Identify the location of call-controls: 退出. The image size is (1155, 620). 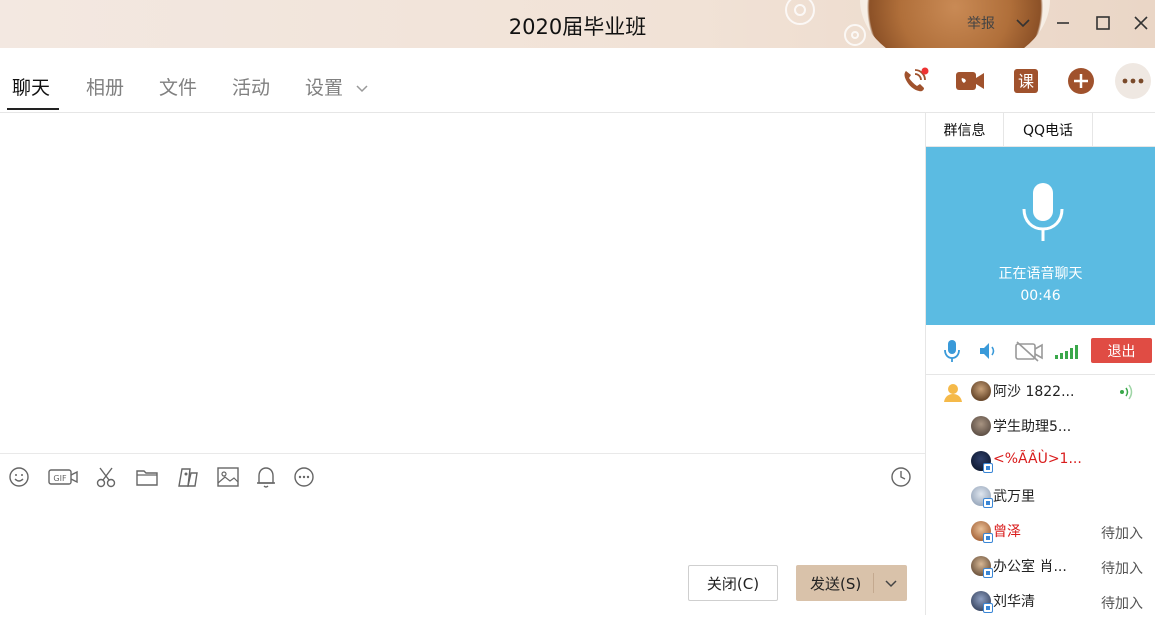
(1040, 350).